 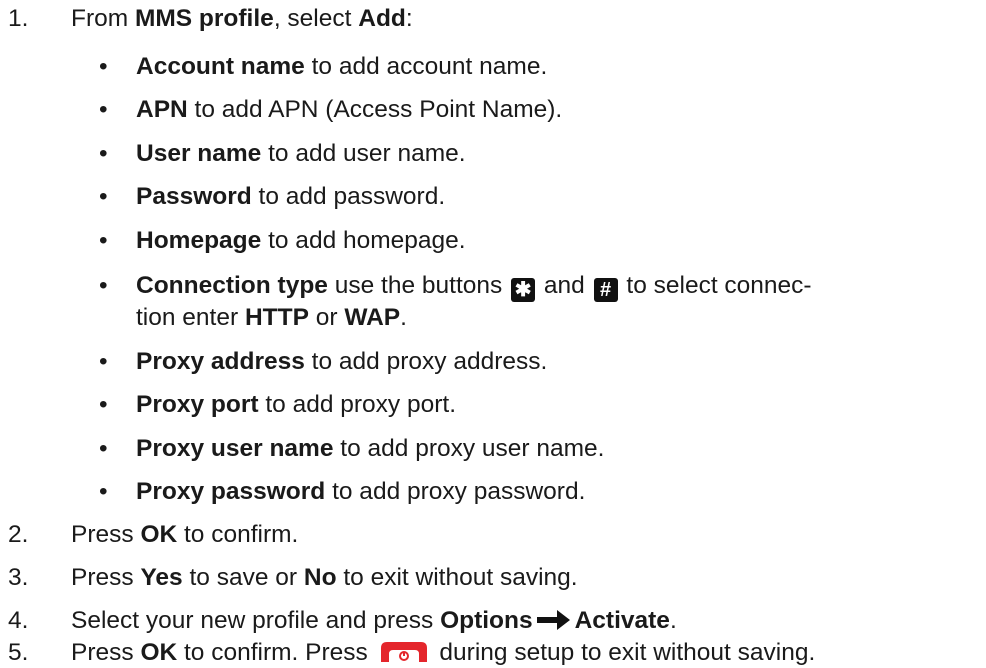 What do you see at coordinates (403, 652) in the screenshot?
I see `end-call-key-icon` at bounding box center [403, 652].